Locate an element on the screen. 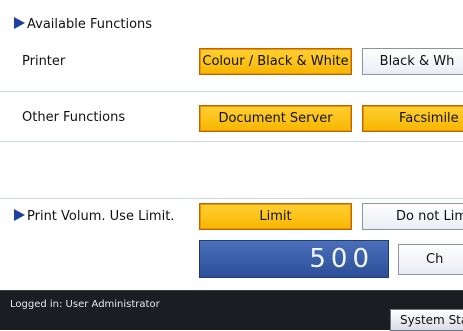 This screenshot has height=331, width=463. system-status-button: System Statu is located at coordinates (426, 320).